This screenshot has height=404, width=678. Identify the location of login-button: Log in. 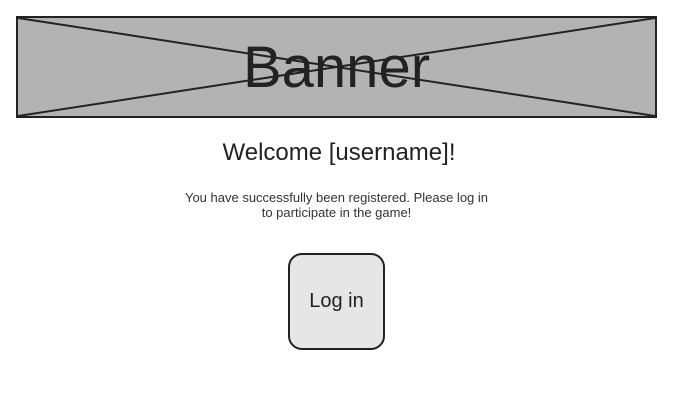
(336, 301).